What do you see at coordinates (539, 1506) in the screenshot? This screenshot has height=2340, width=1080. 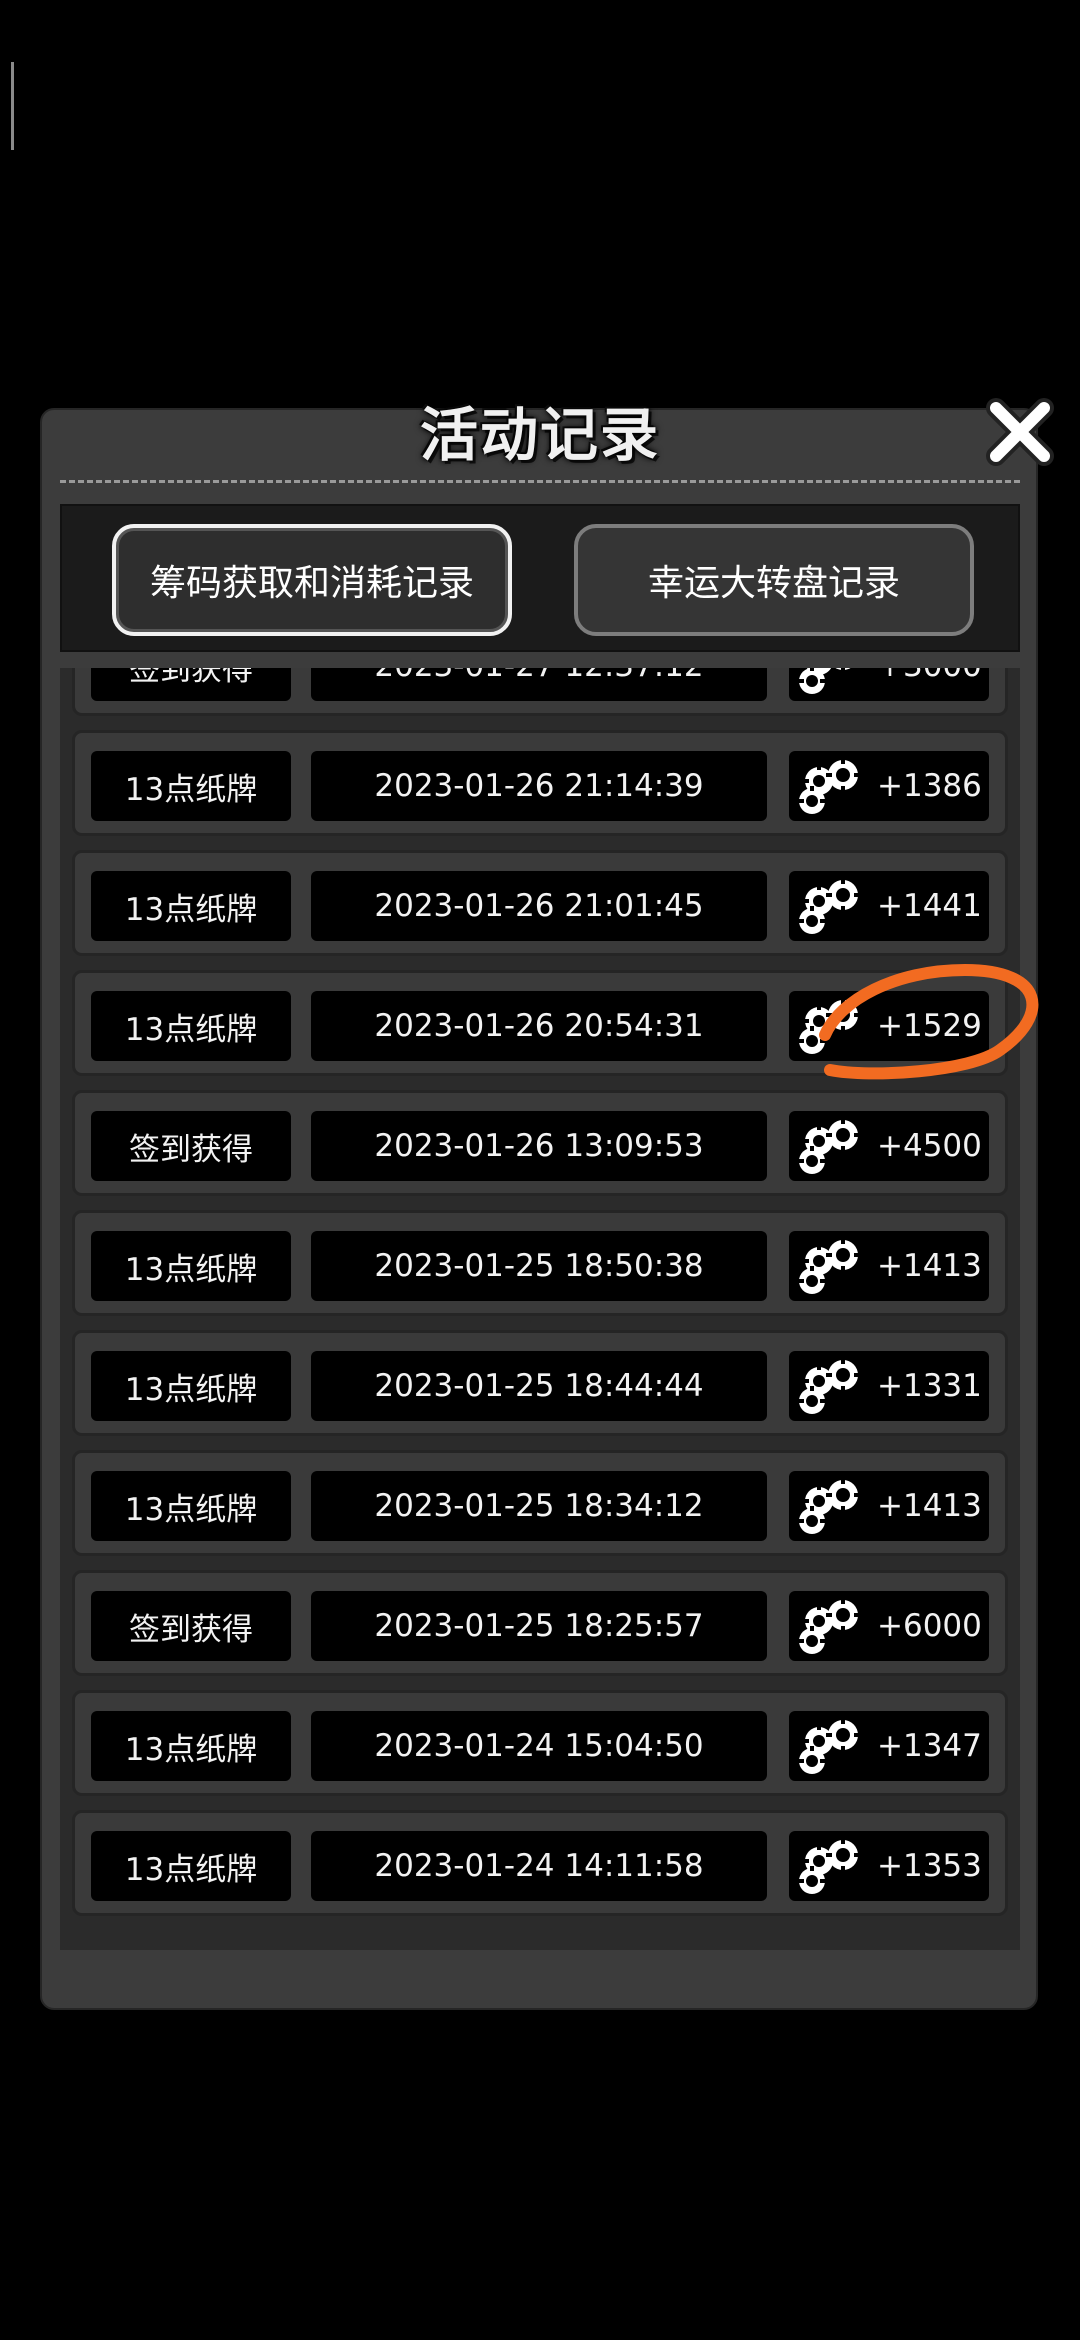 I see `record-time: 2023-01-25 18:34:12` at bounding box center [539, 1506].